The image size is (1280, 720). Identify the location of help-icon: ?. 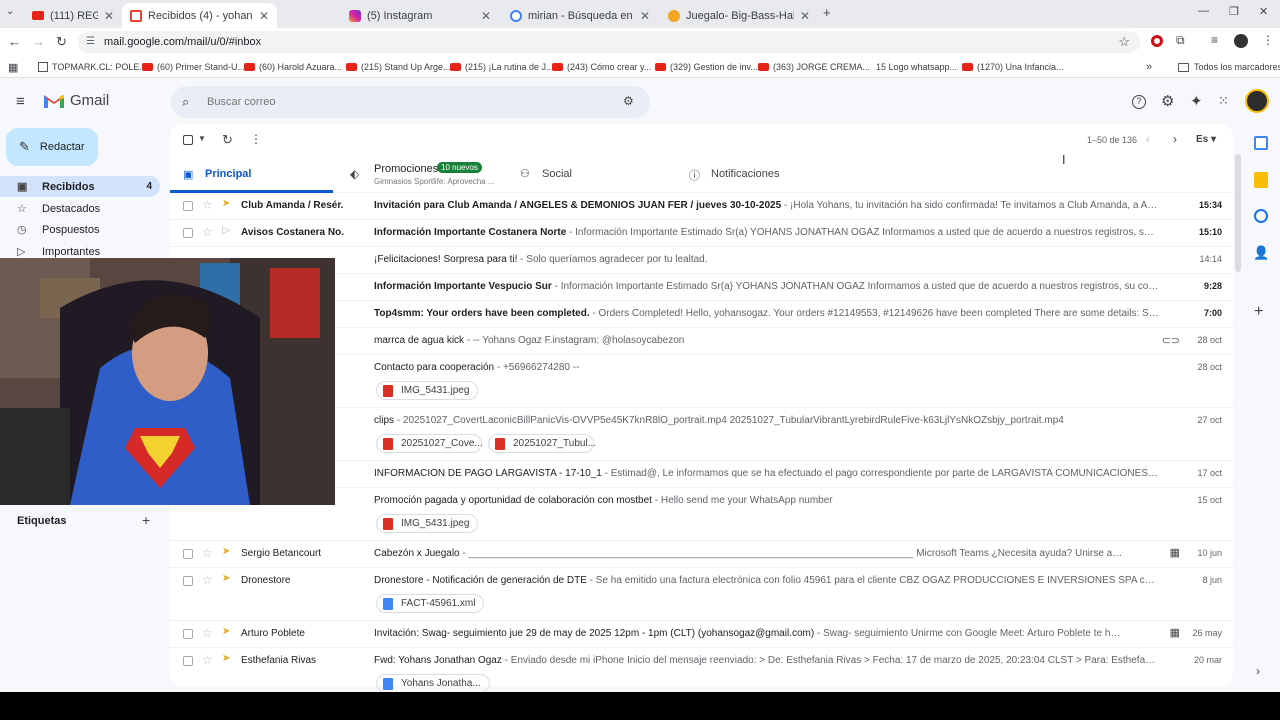
(1139, 102).